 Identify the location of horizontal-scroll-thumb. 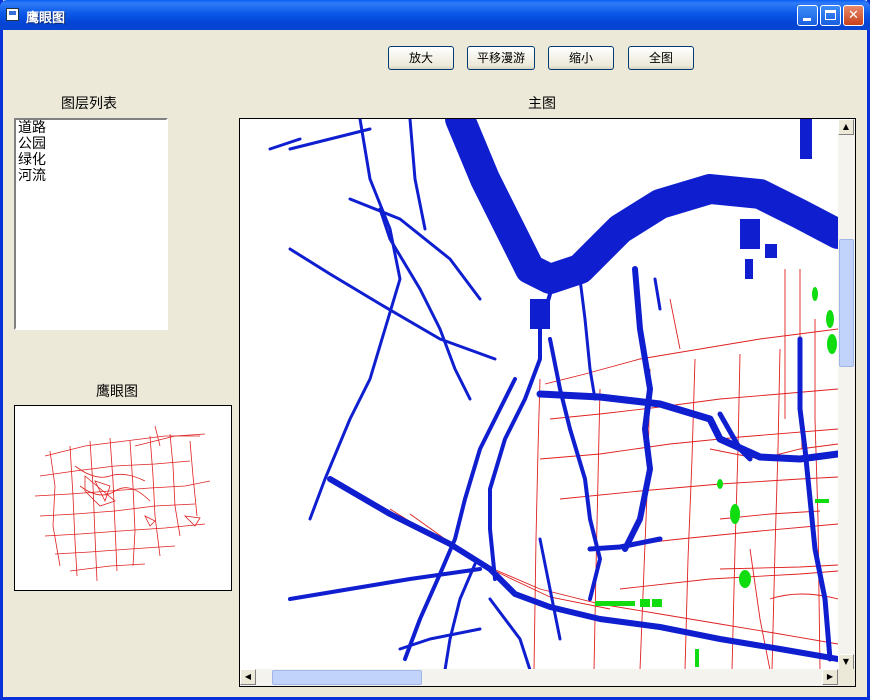
(347, 677).